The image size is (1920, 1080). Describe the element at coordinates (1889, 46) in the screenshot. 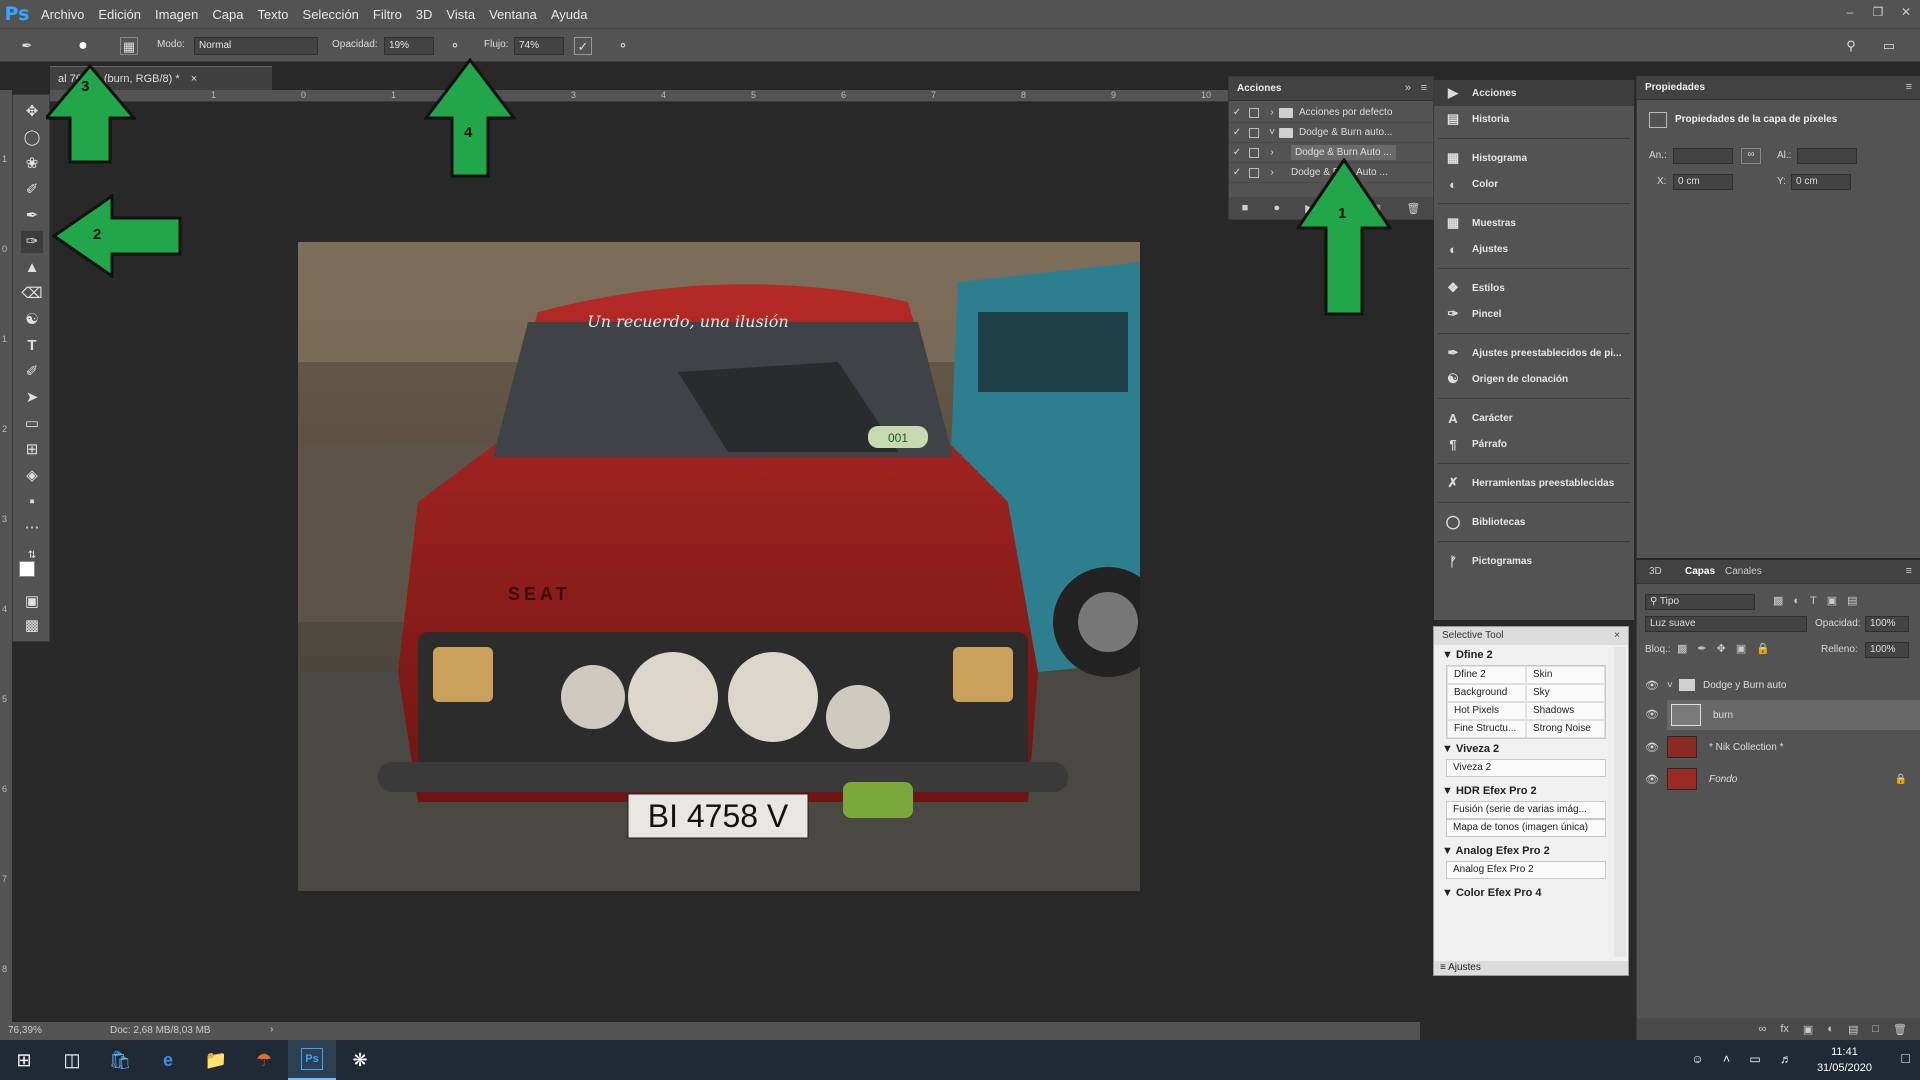

I see `workspace-icon: ▭` at that location.